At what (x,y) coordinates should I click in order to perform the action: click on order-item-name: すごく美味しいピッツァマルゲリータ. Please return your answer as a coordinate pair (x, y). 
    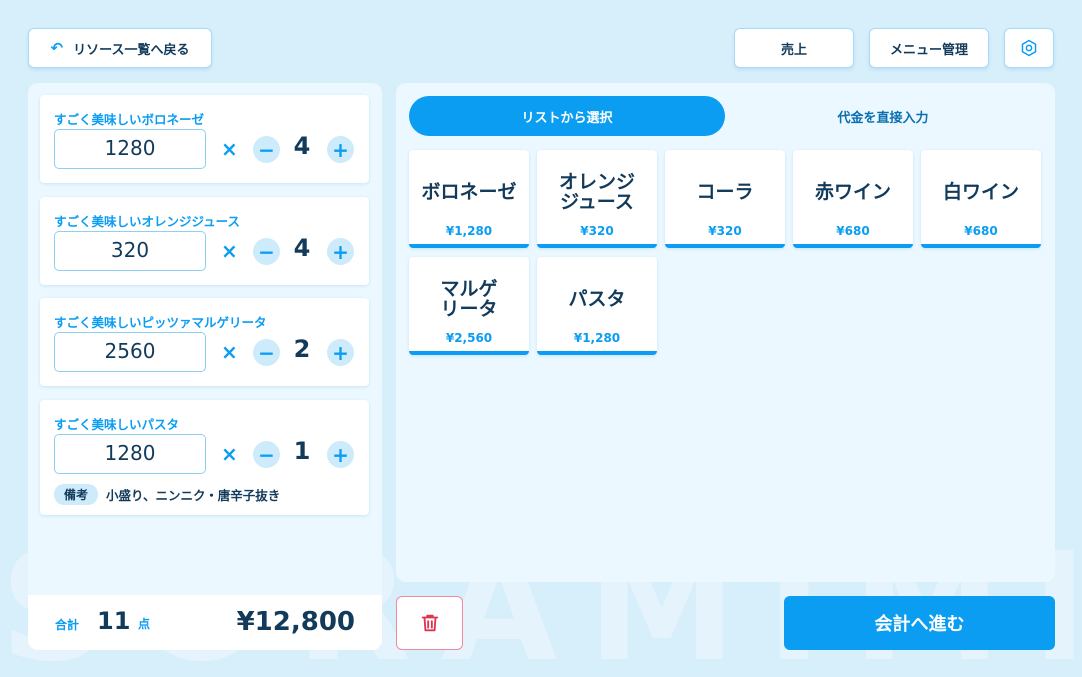
    Looking at the image, I should click on (160, 322).